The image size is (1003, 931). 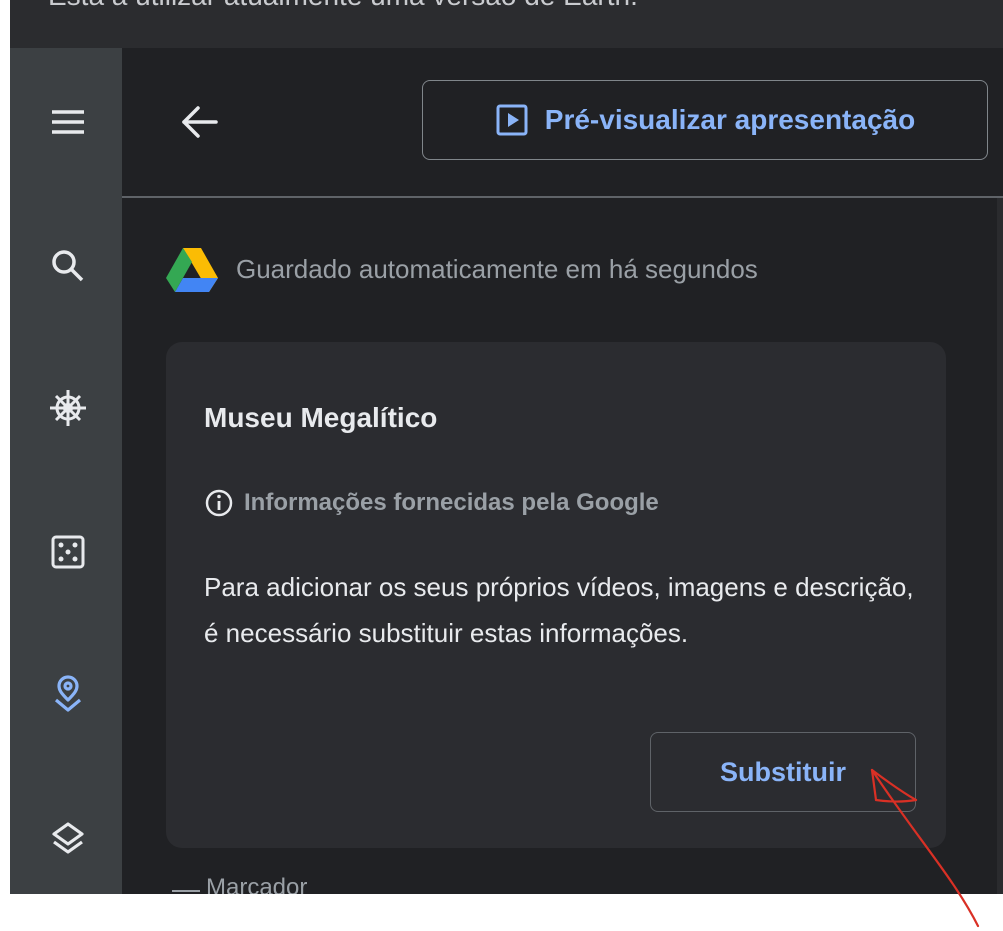 I want to click on back-arrow-icon, so click(x=200, y=122).